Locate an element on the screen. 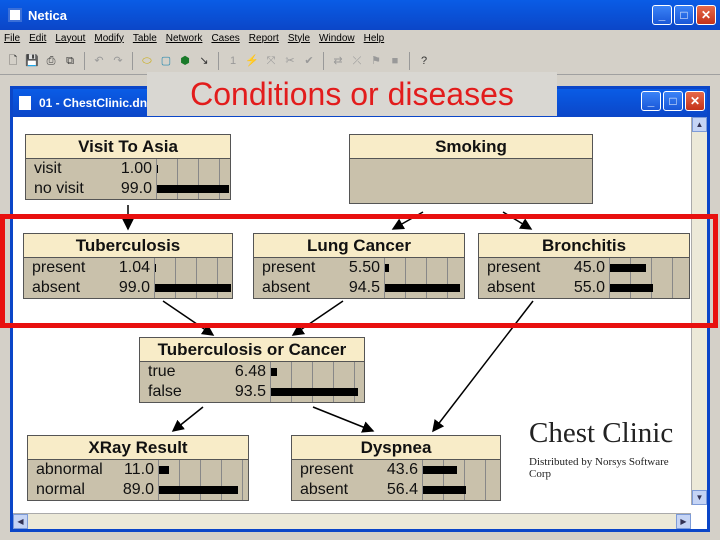 The image size is (720, 540). state-name: visit is located at coordinates (48, 168).